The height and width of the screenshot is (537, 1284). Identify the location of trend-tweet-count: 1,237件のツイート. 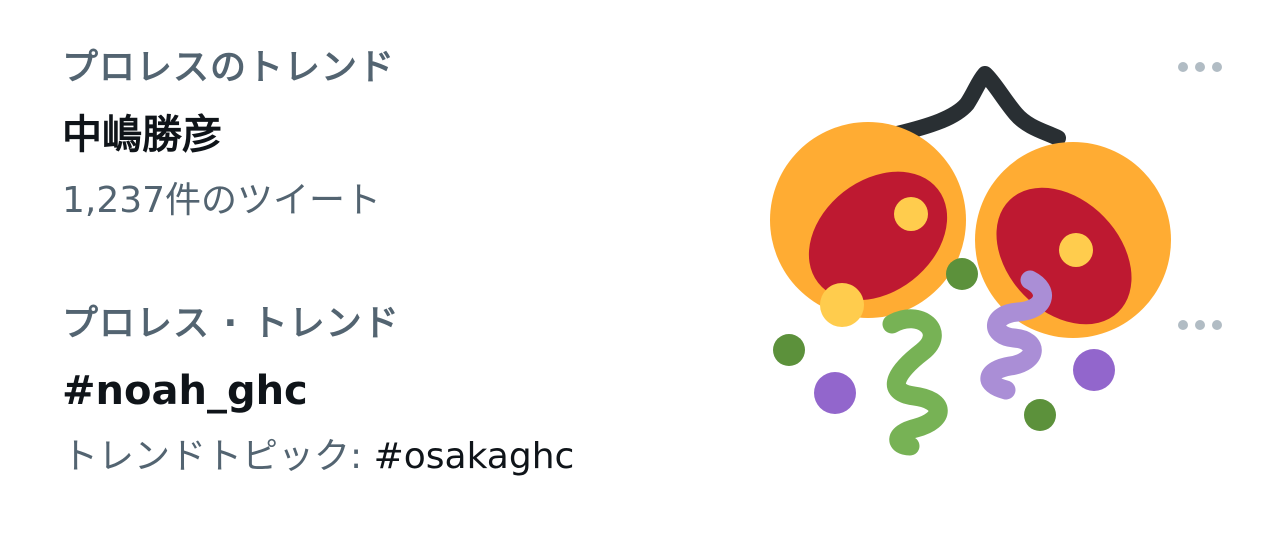
(222, 200).